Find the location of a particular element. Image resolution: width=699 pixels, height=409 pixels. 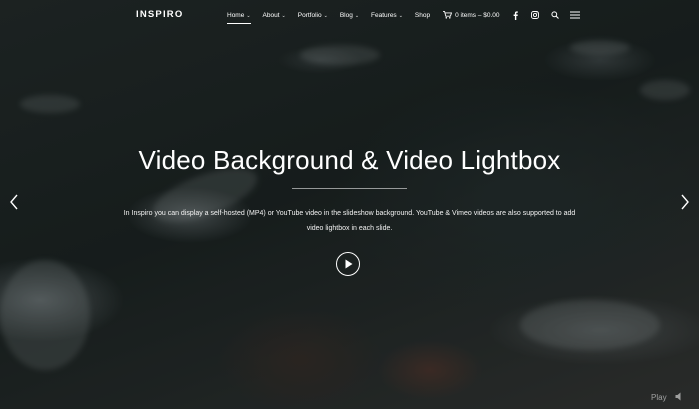

nav-label: Shop is located at coordinates (422, 15).